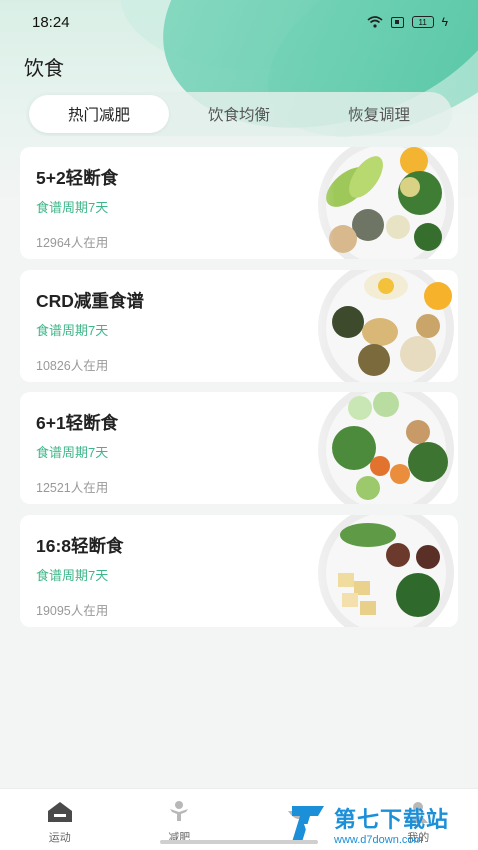 This screenshot has height=850, width=478. I want to click on greens-bowl-image, so click(363, 448).